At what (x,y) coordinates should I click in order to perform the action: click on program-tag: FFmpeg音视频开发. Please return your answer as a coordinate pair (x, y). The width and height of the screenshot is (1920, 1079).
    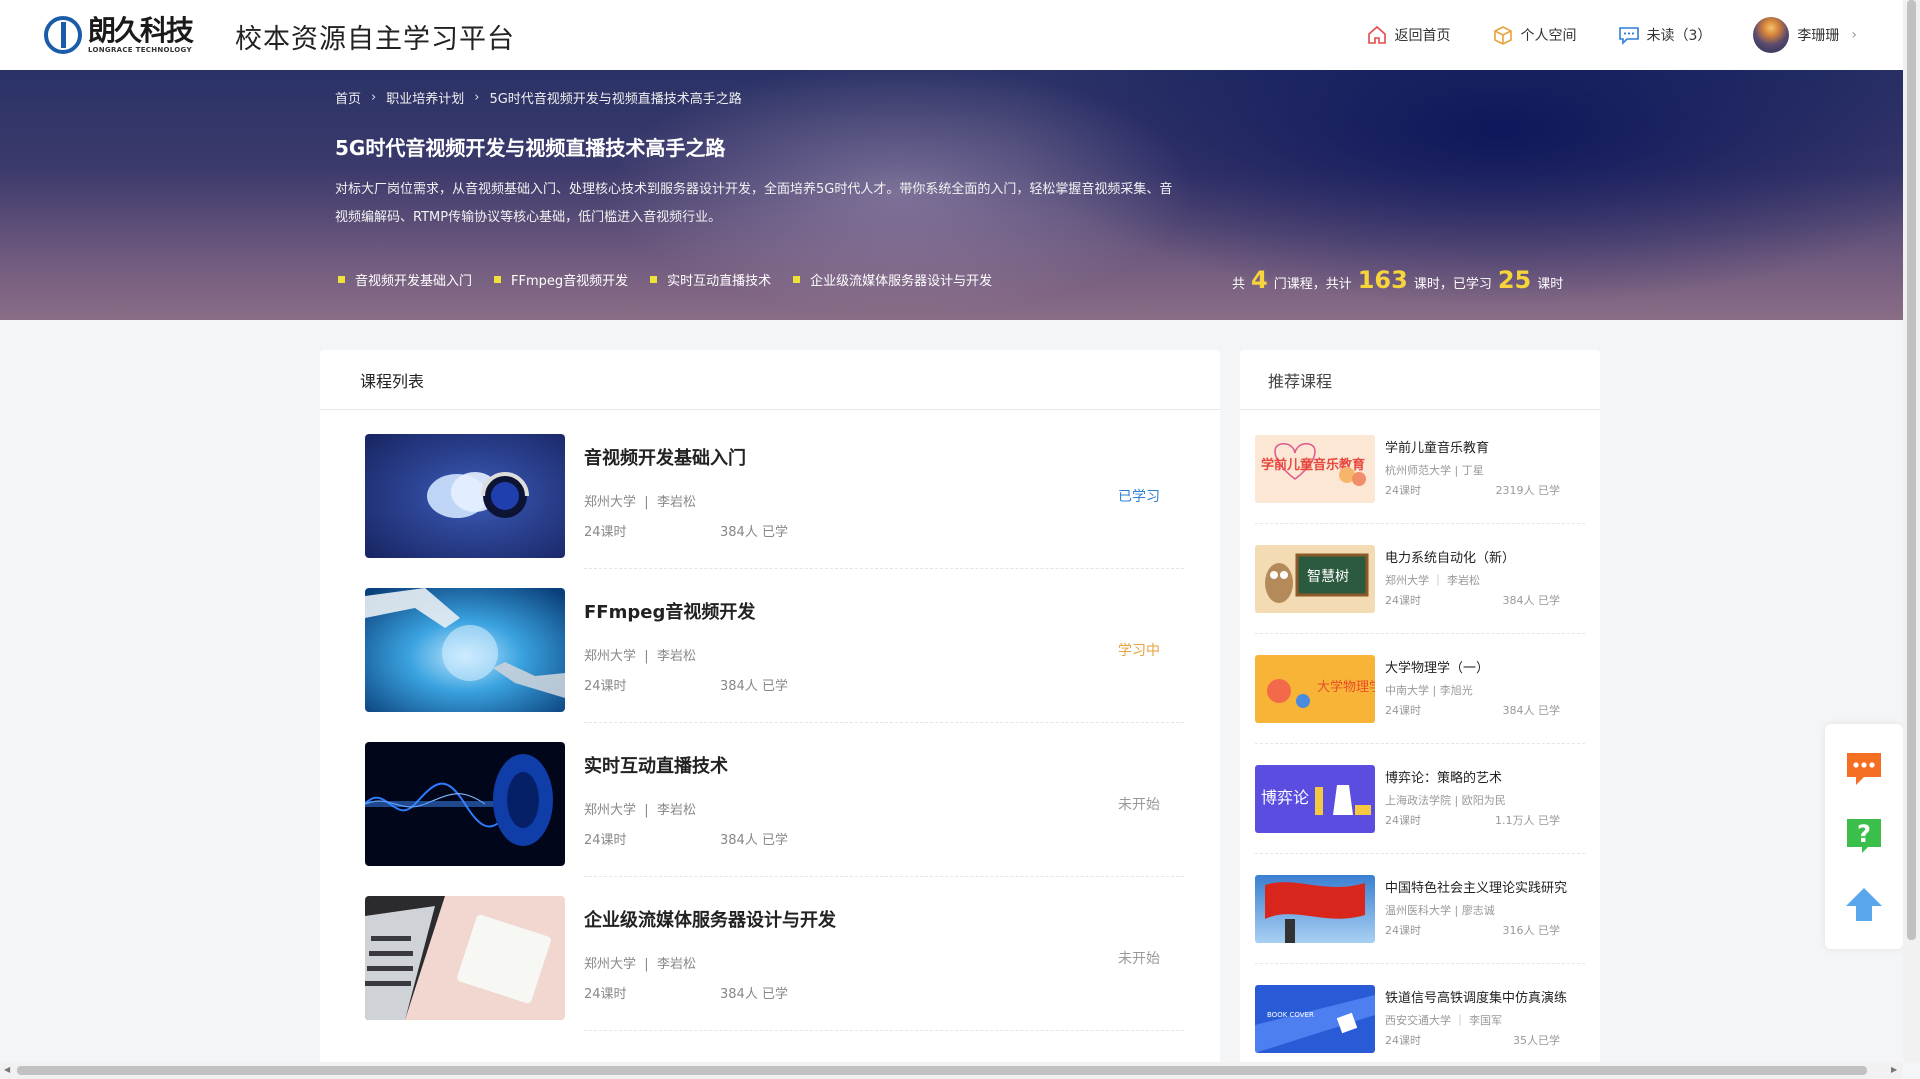
    Looking at the image, I should click on (561, 279).